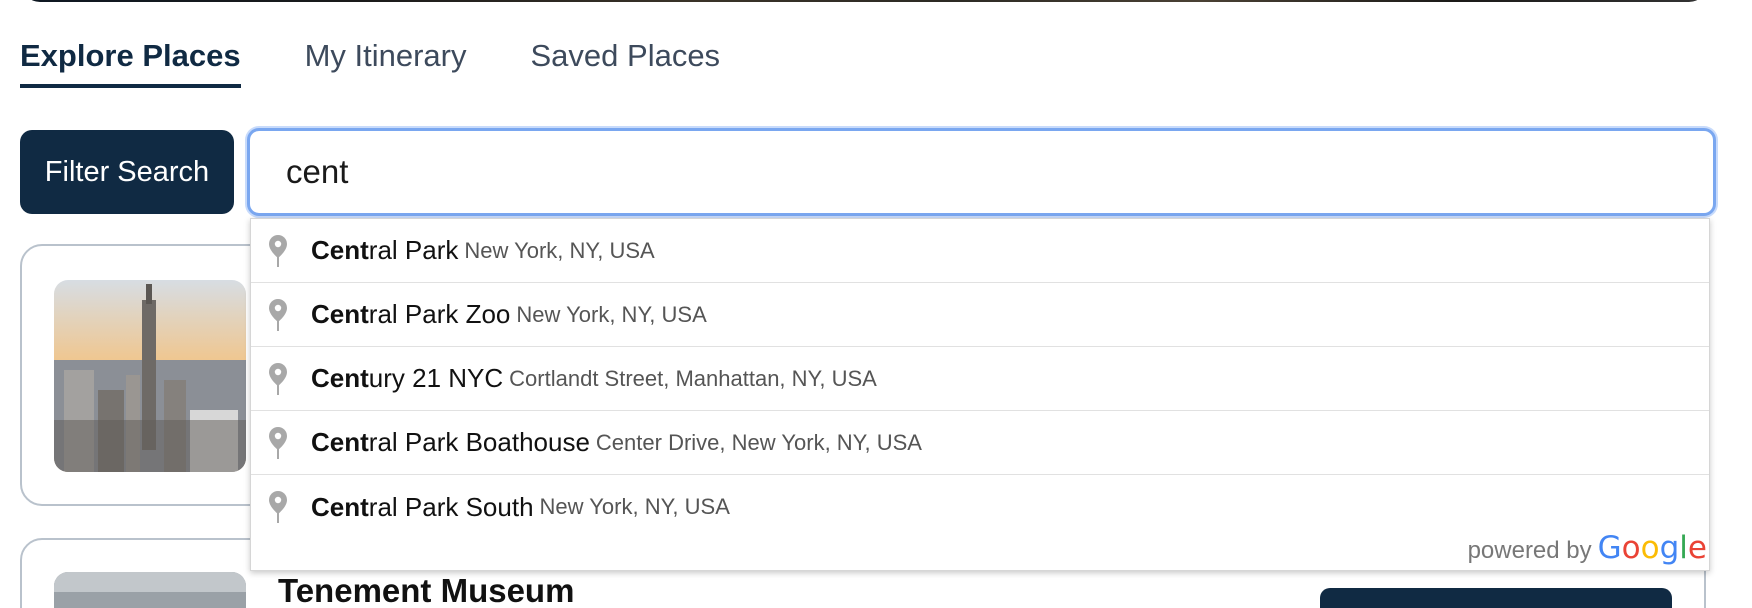 The image size is (1752, 608). Describe the element at coordinates (407, 378) in the screenshot. I see `suggestion-main-text: Century 21 NYC` at that location.